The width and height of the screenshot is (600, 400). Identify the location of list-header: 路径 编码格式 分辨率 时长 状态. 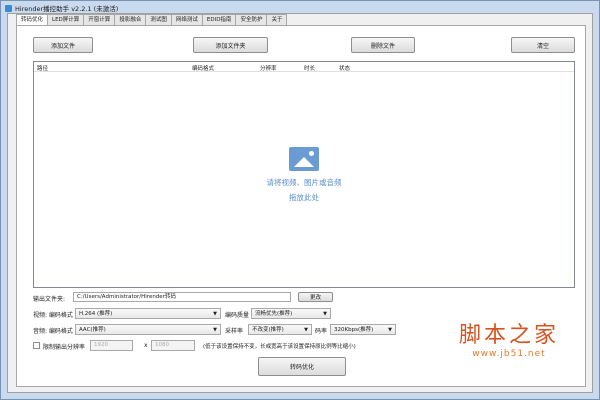
(304, 67).